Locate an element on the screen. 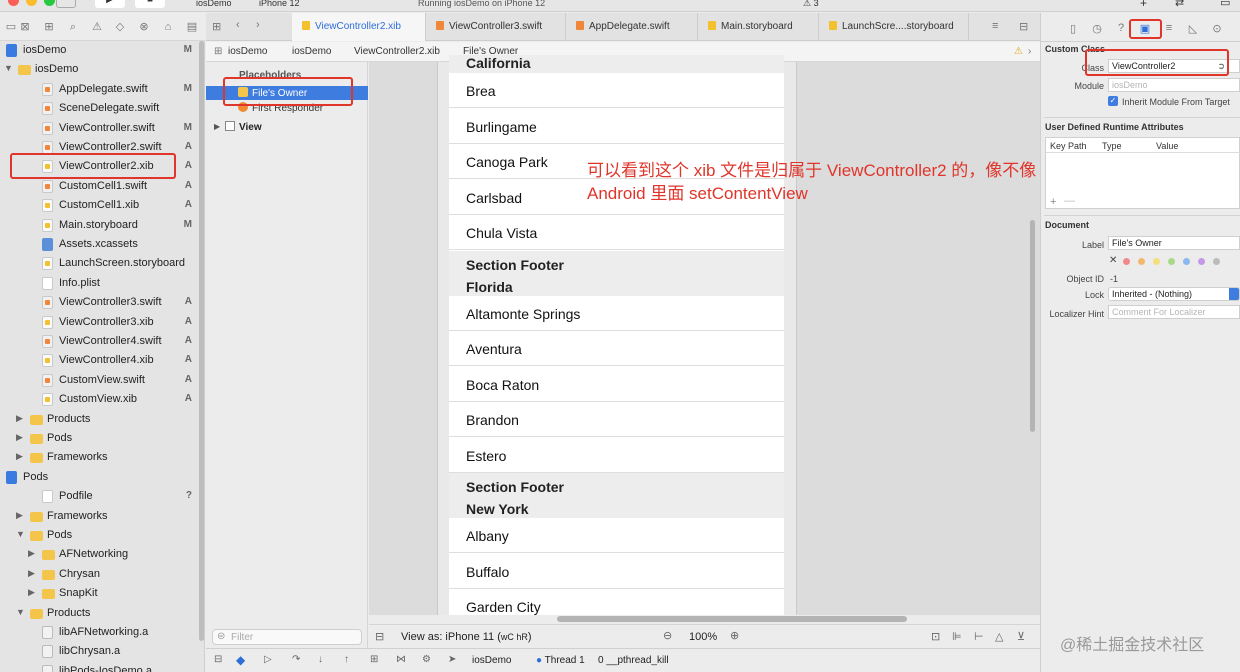 This screenshot has height=672, width=1240. table-row: Aventura is located at coordinates (616, 348).